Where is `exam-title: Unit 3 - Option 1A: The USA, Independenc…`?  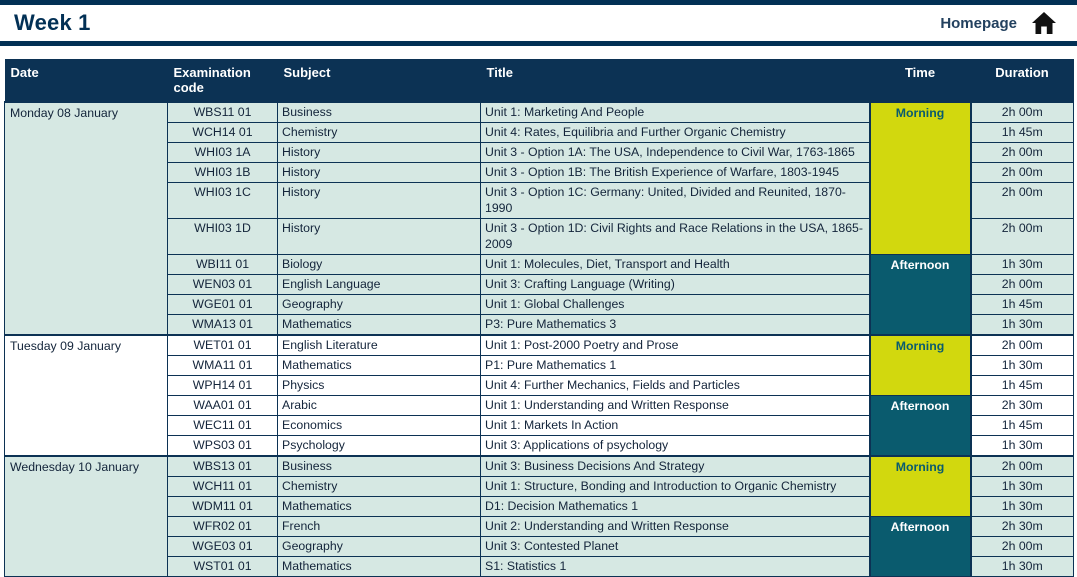 exam-title: Unit 3 - Option 1A: The USA, Independenc… is located at coordinates (675, 152).